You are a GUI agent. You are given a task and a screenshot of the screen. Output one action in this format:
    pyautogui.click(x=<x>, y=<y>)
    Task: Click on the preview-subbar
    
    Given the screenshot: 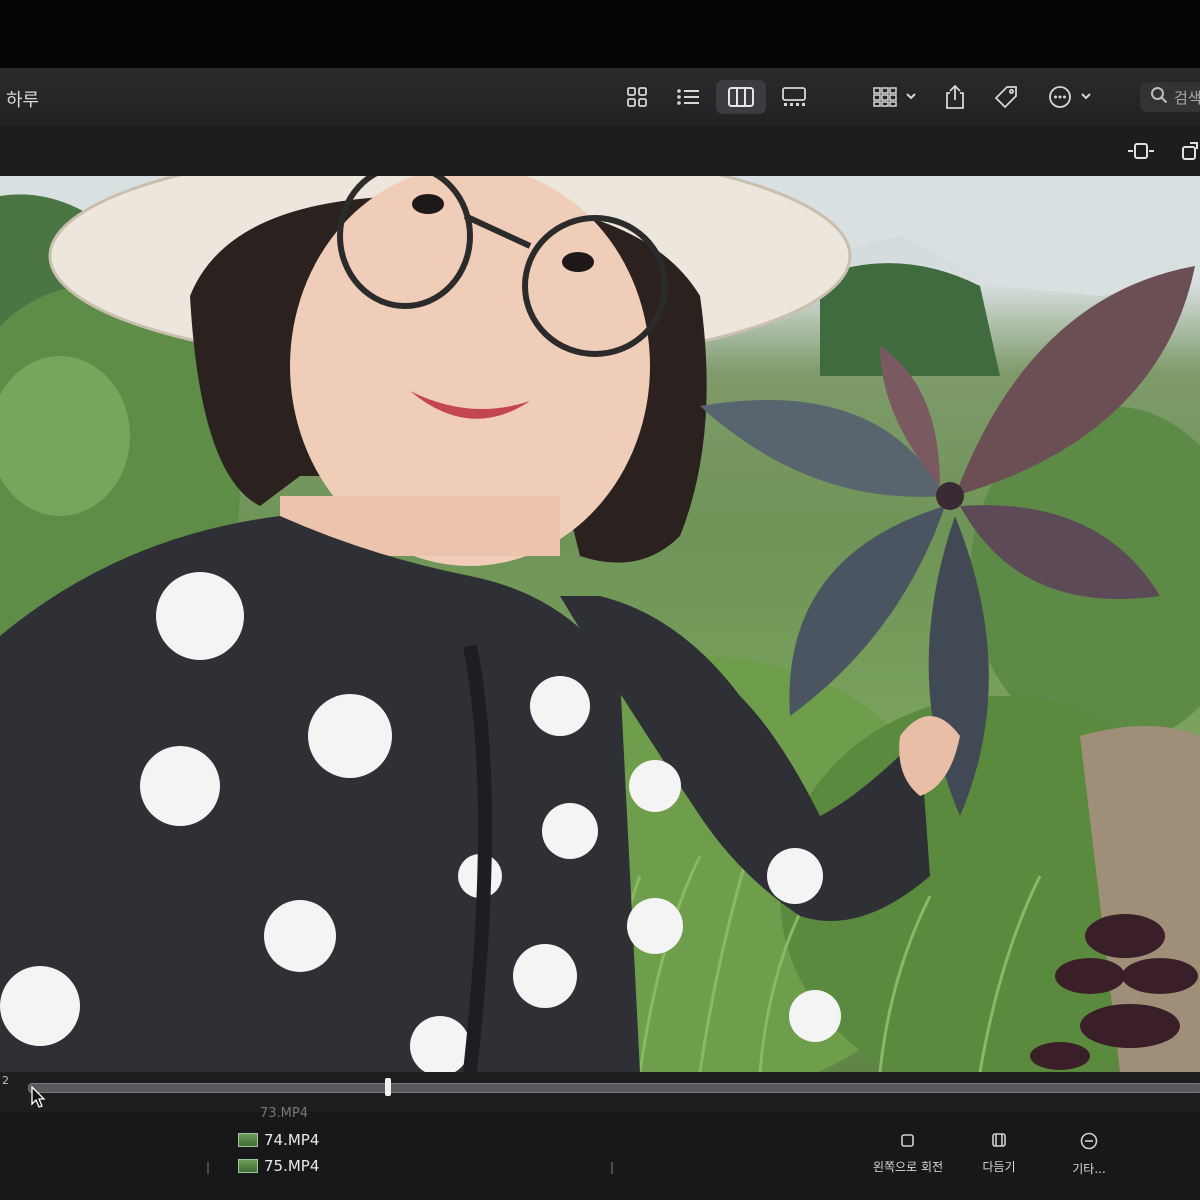 What is the action you would take?
    pyautogui.click(x=600, y=151)
    